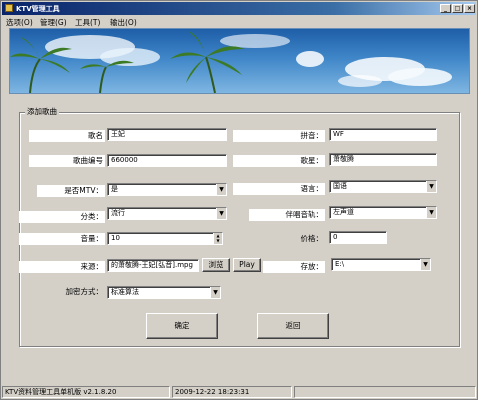 The height and width of the screenshot is (400, 478). What do you see at coordinates (123, 22) in the screenshot?
I see `menu-output: 输出(O)` at bounding box center [123, 22].